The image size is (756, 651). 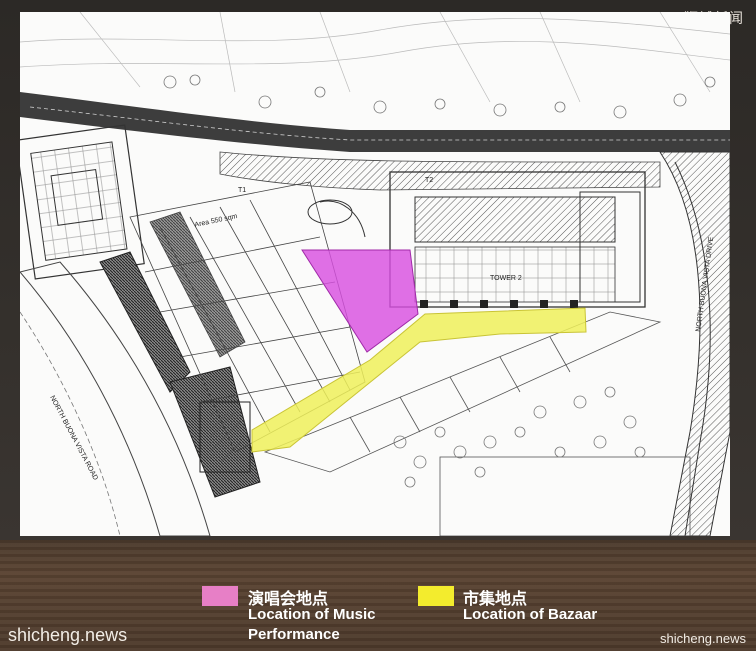 What do you see at coordinates (73, 438) in the screenshot?
I see `road-label-left: NORTH BUONA VISTA ROAD` at bounding box center [73, 438].